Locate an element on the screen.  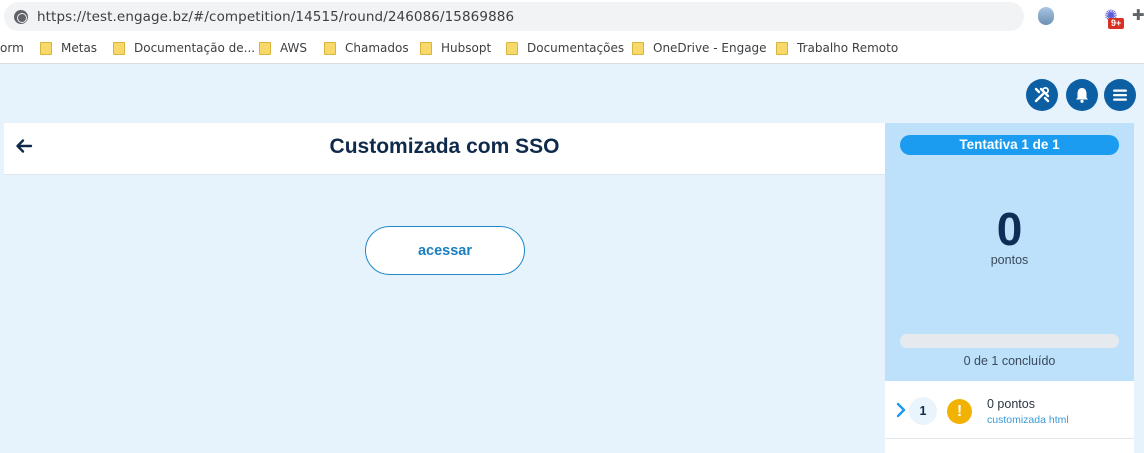
bookmark-label: Metas is located at coordinates (79, 48).